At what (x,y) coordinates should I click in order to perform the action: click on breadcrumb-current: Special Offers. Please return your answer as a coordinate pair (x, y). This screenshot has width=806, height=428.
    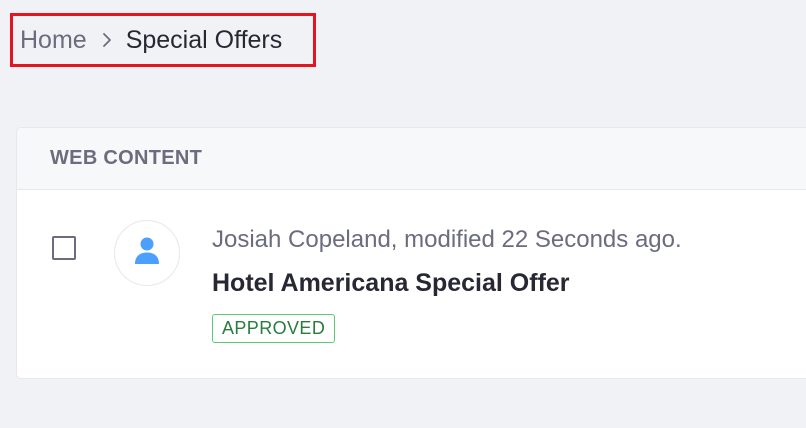
    Looking at the image, I should click on (204, 40).